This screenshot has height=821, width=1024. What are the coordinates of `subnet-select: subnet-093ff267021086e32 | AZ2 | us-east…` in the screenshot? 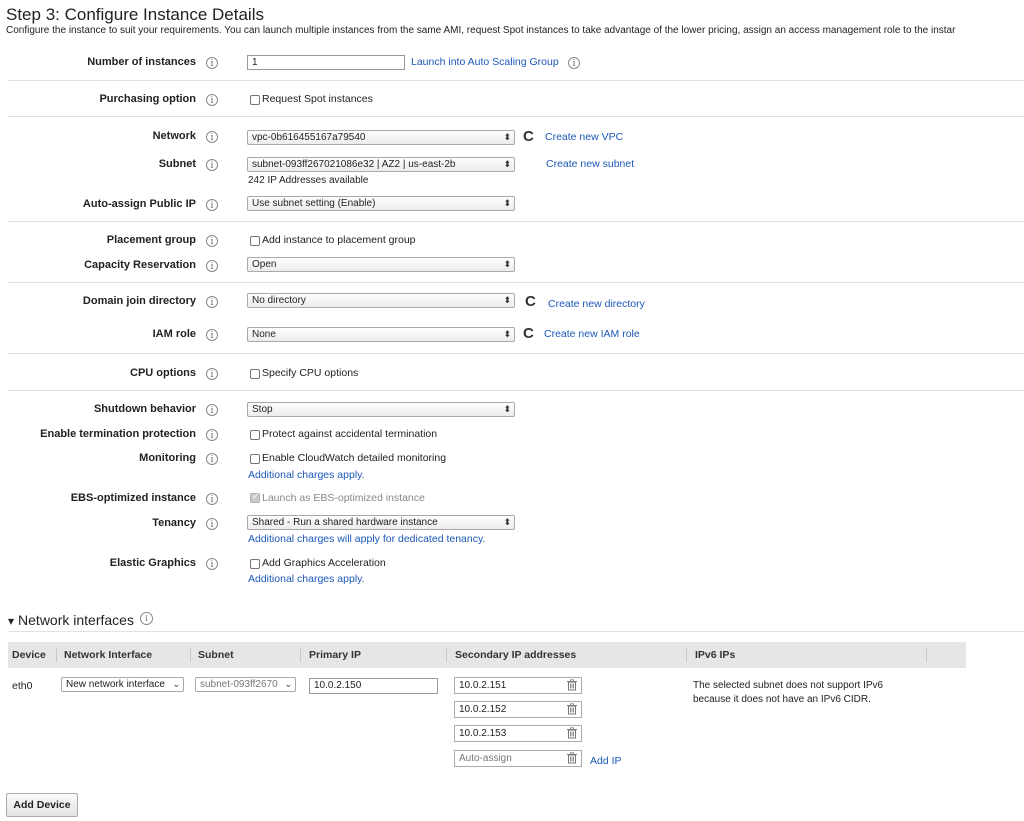 It's located at (381, 164).